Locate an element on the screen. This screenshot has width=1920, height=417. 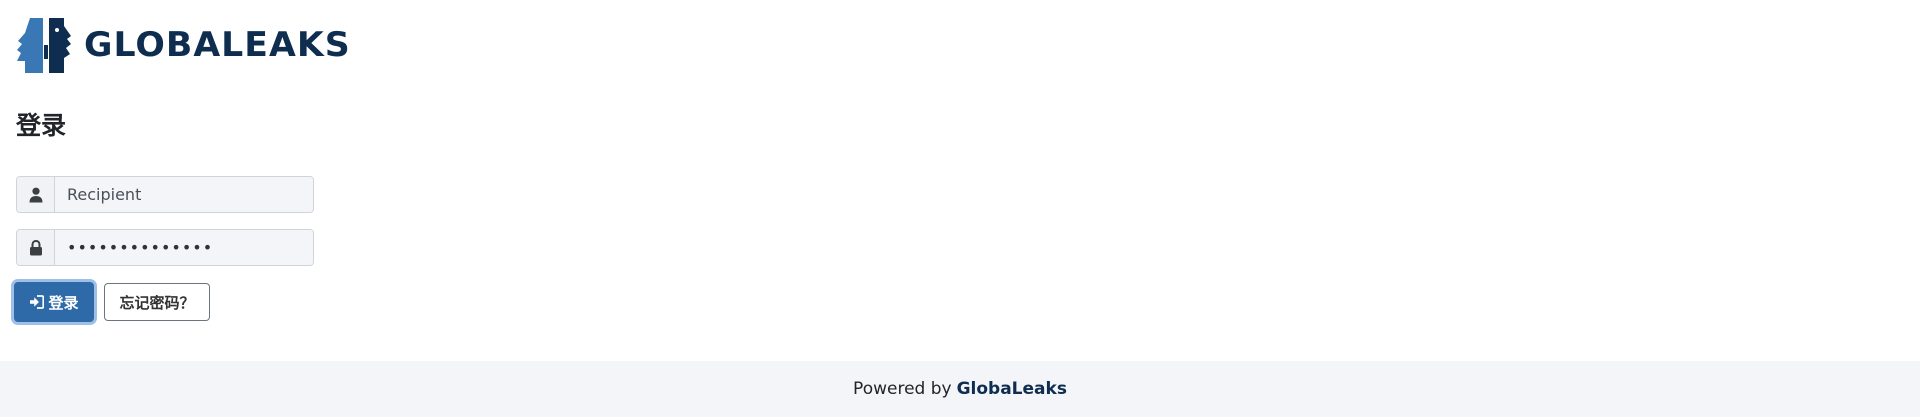
login-button-label: 登录 is located at coordinates (63, 302).